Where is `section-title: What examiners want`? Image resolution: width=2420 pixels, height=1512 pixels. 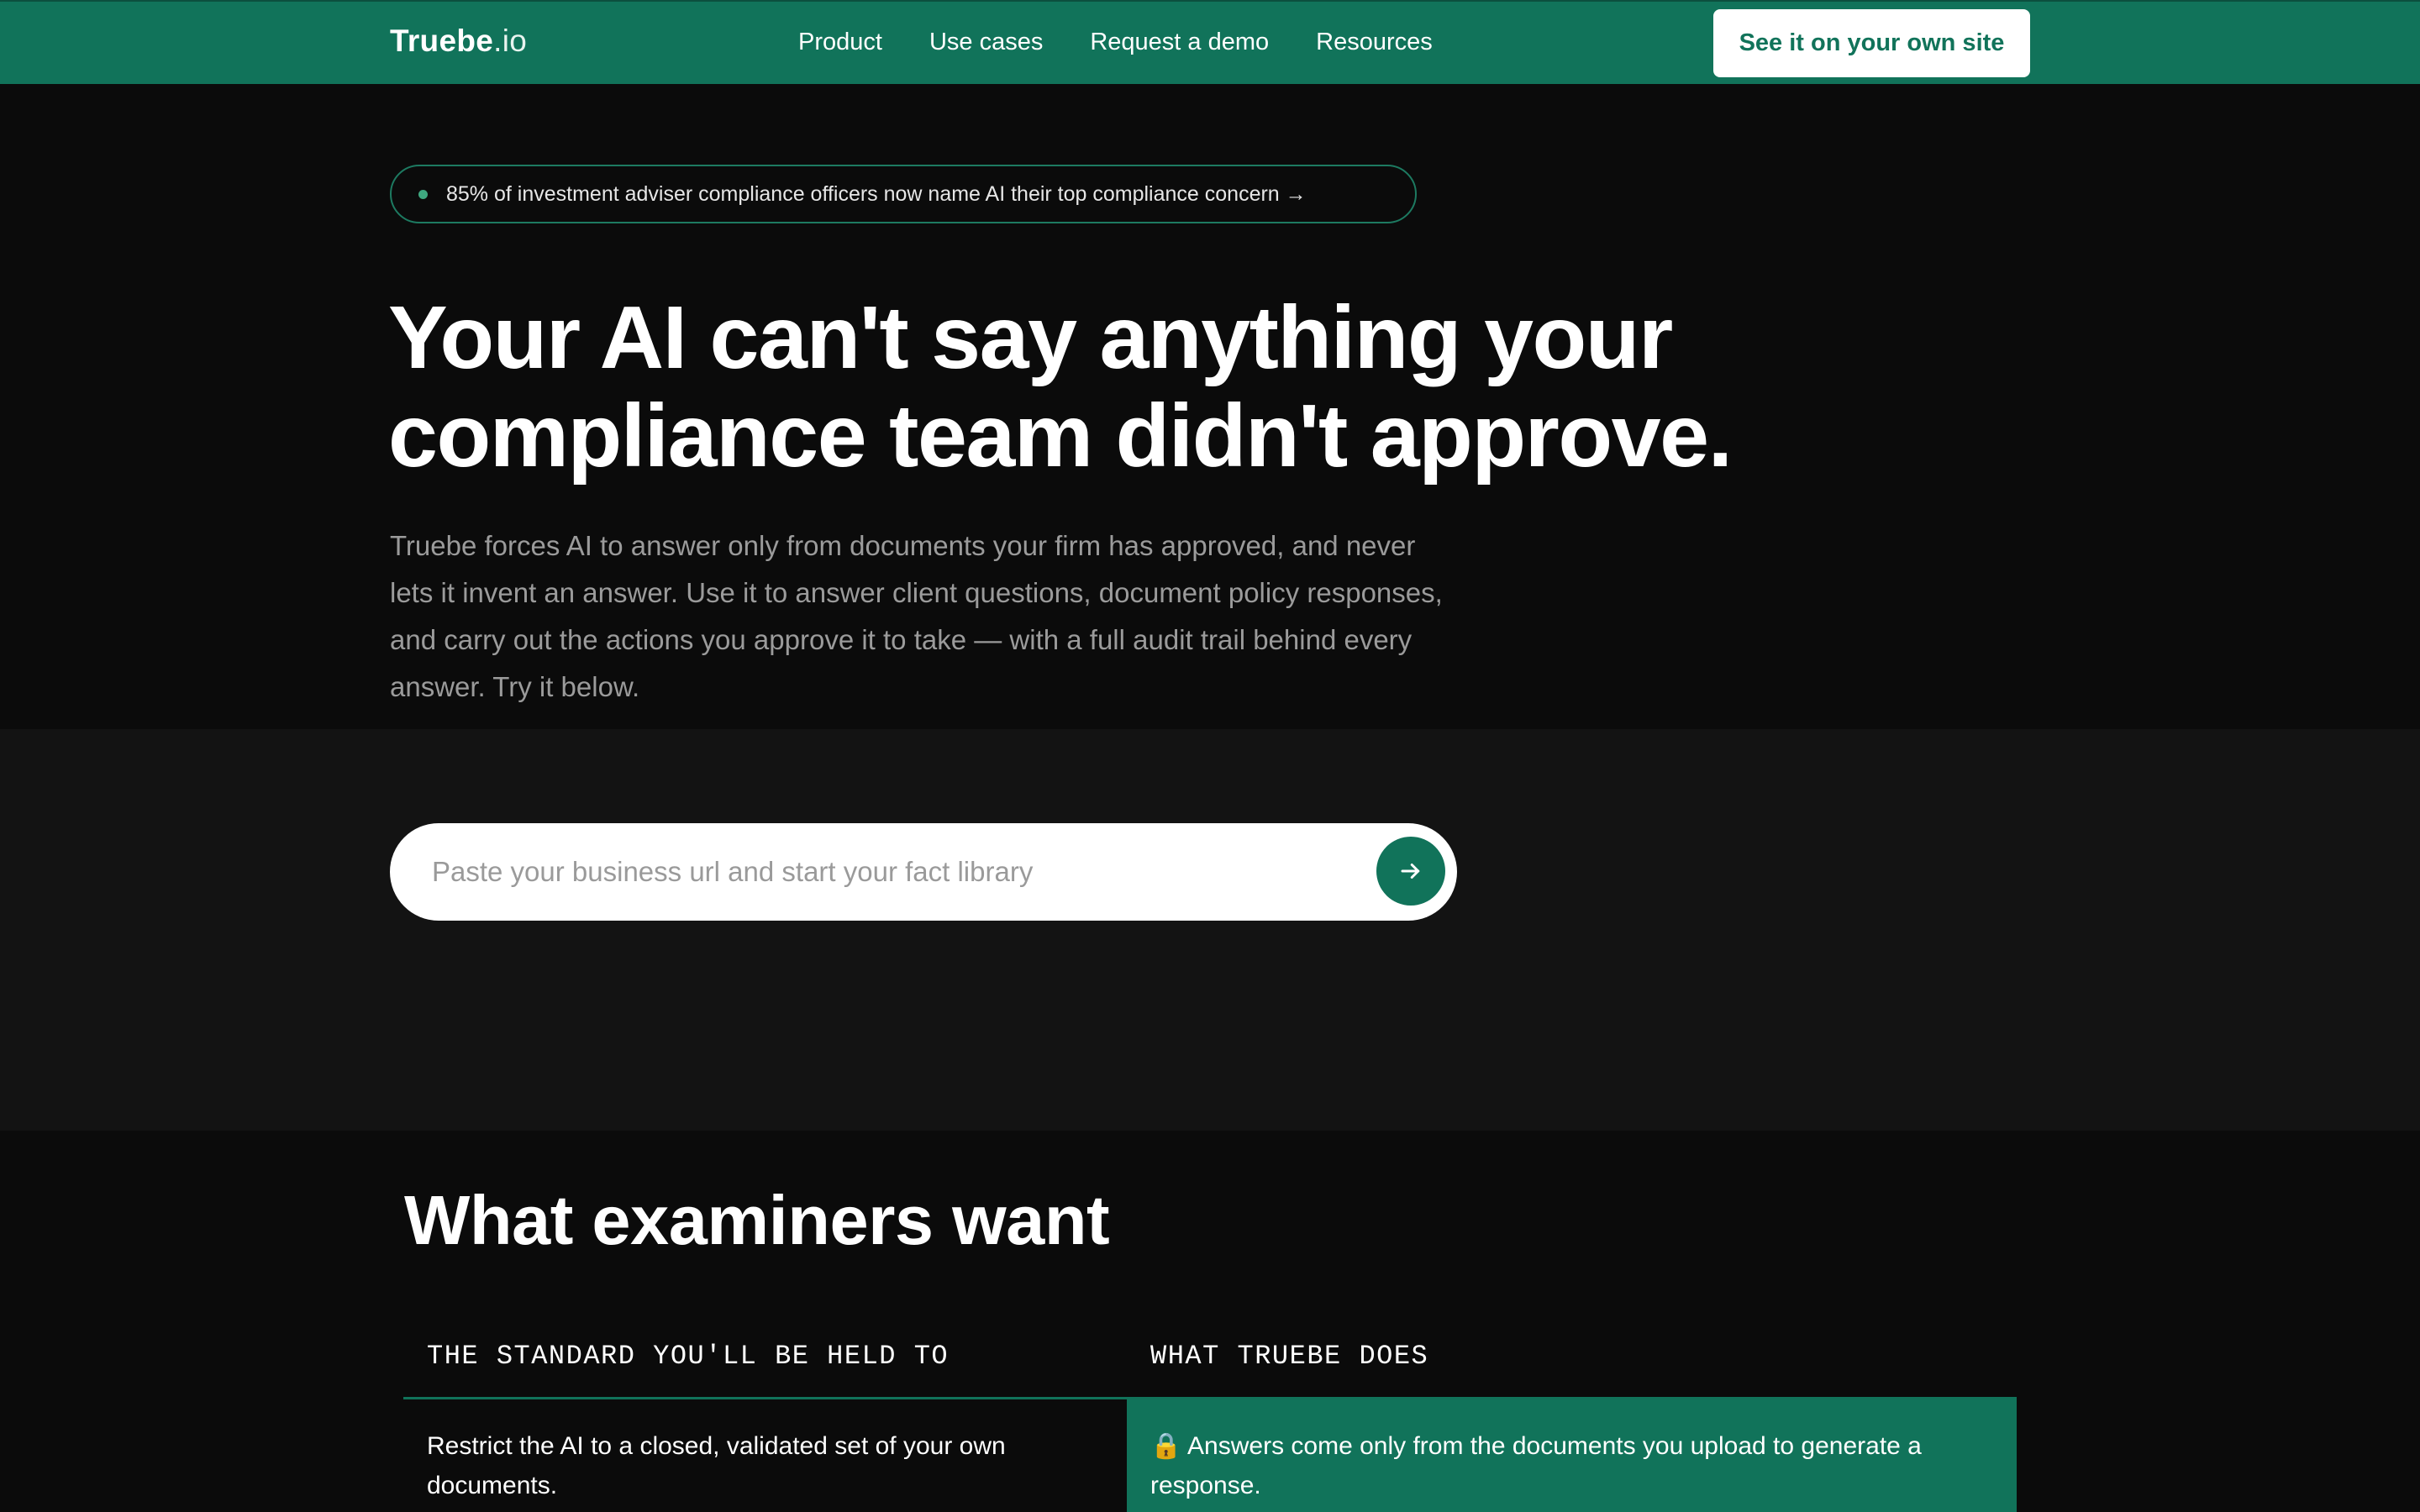
section-title: What examiners want is located at coordinates (757, 1220).